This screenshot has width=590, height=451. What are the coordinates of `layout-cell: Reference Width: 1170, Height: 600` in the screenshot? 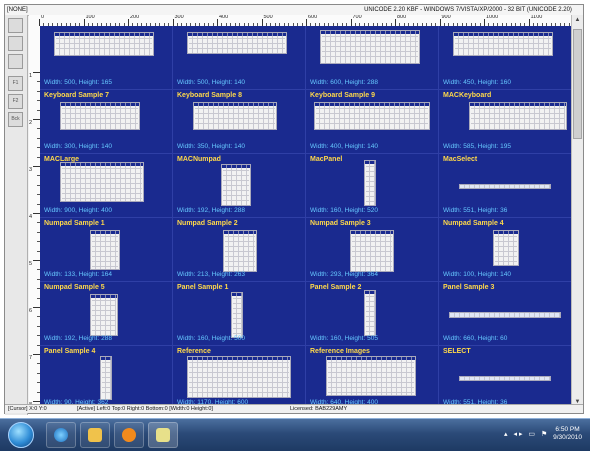 It's located at (239, 377).